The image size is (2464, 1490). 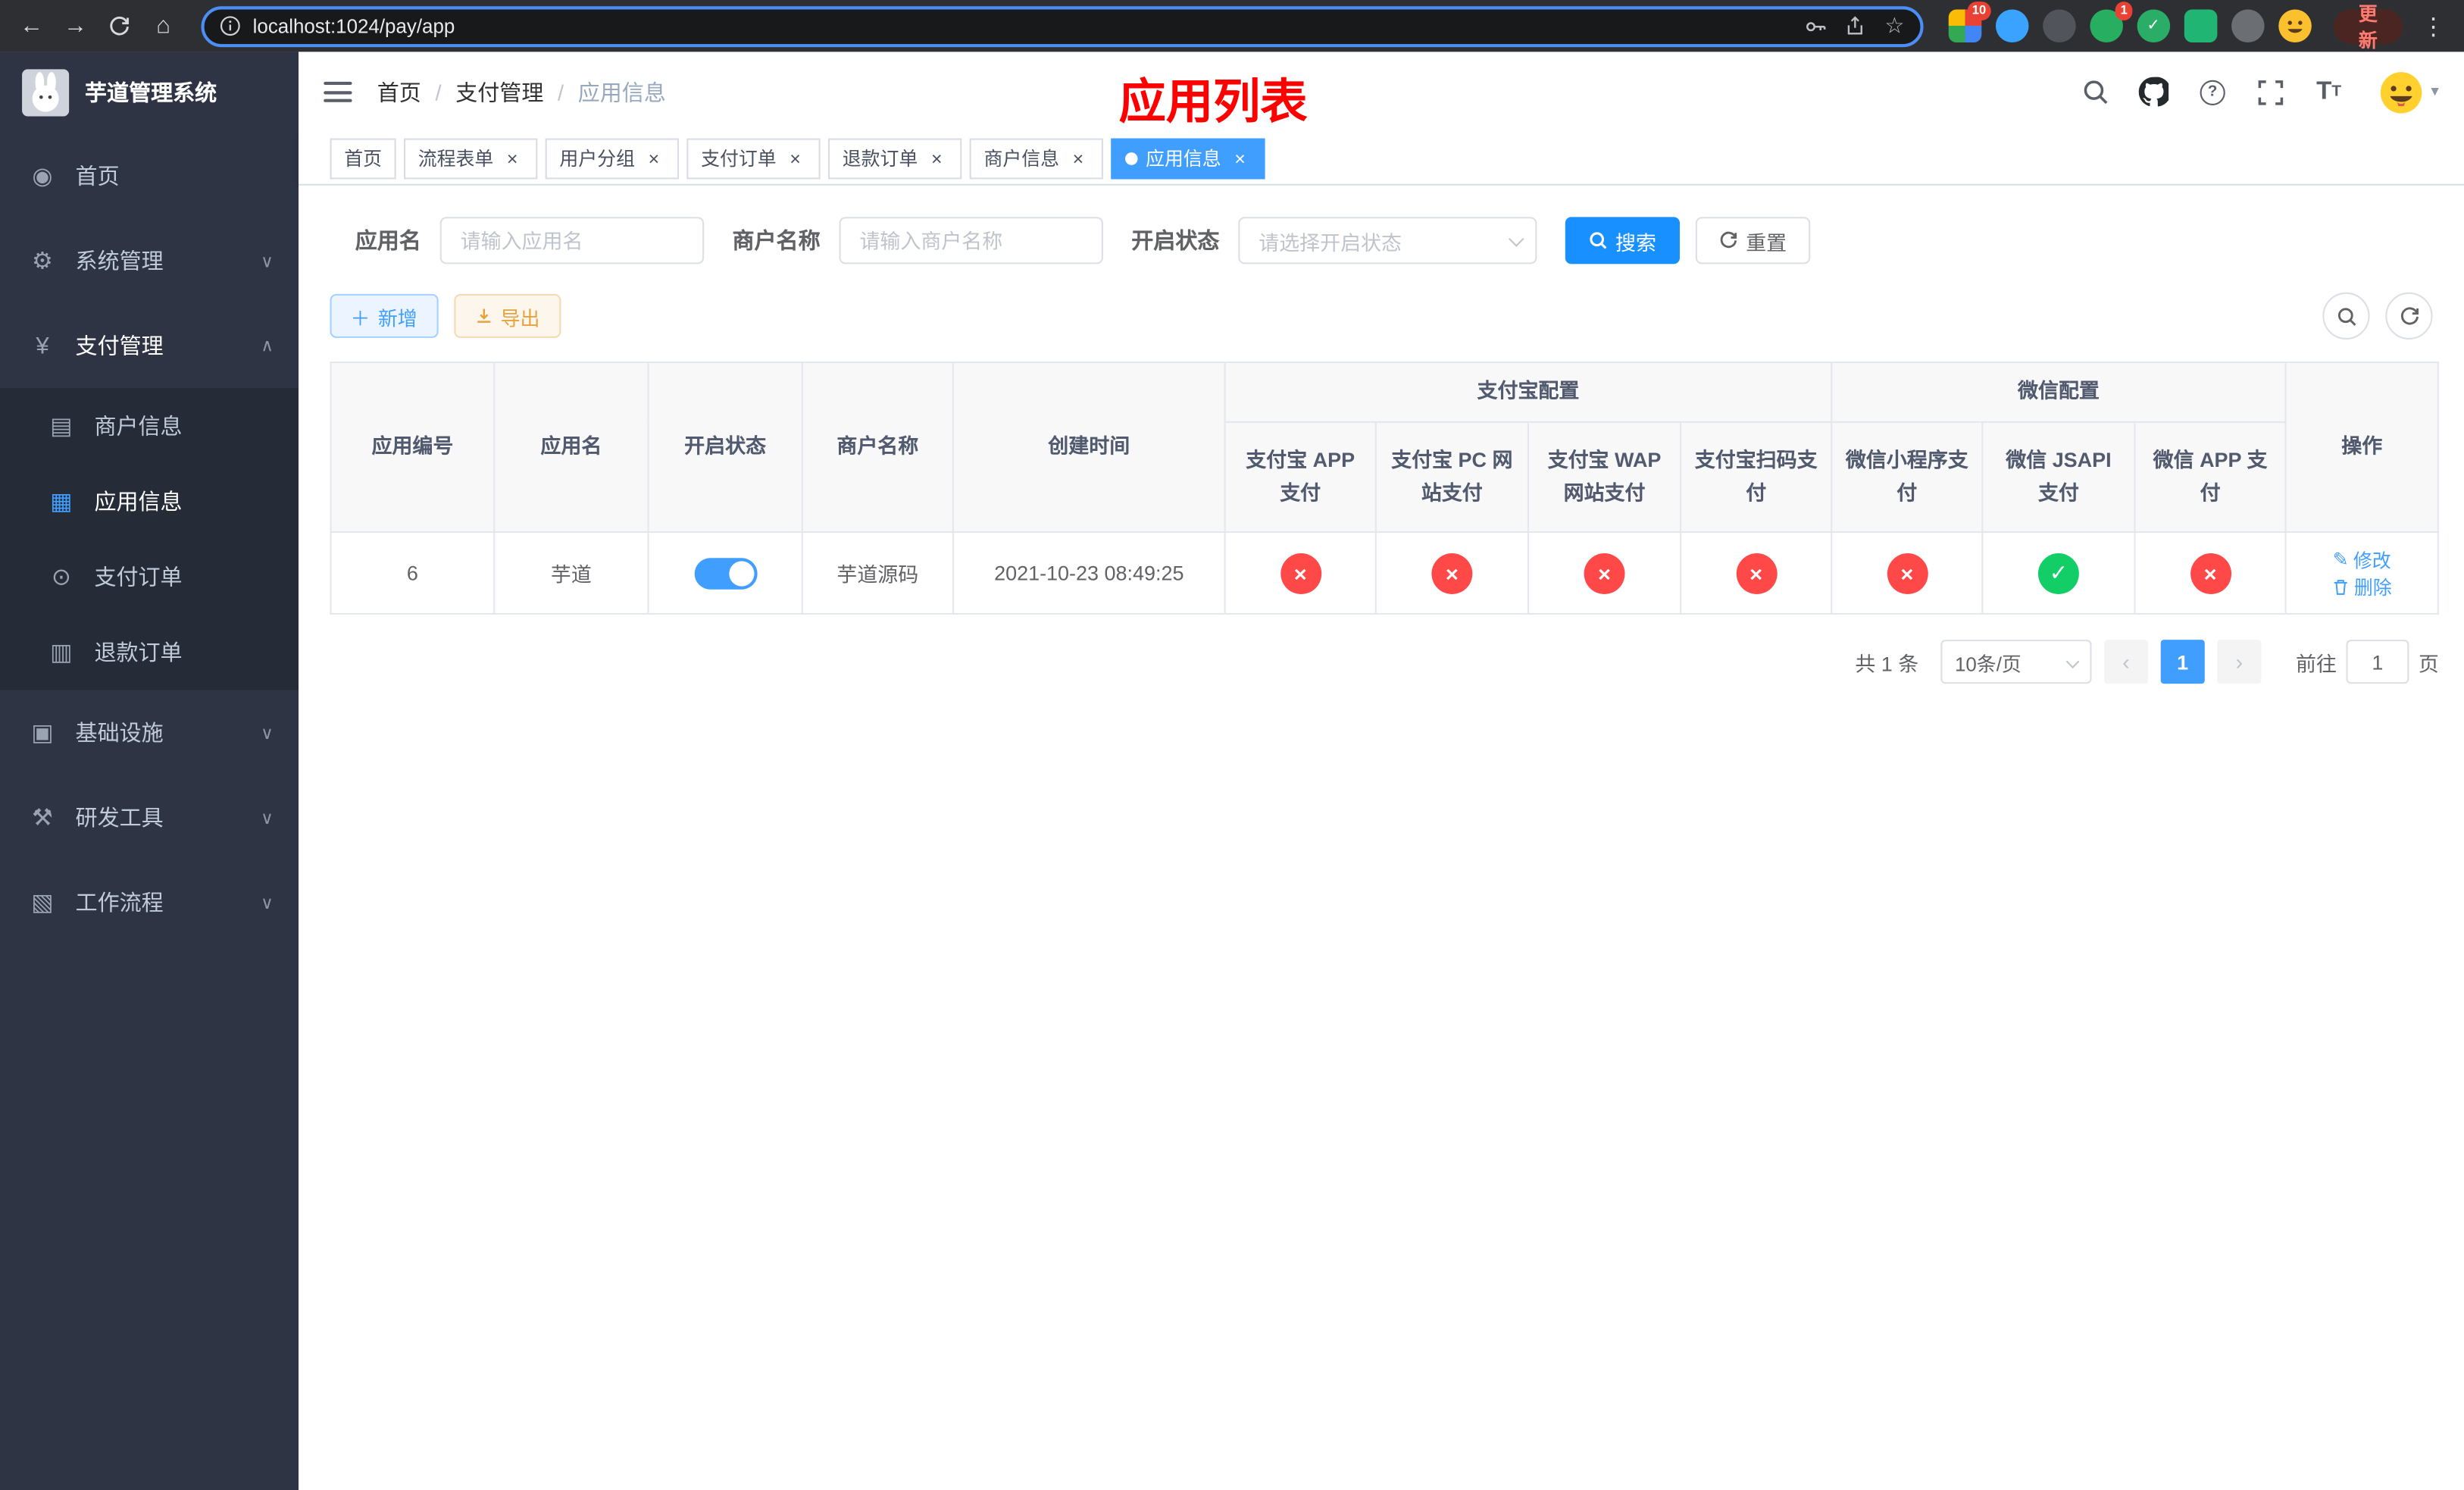 I want to click on sidebar-item-home: ◉ 首页, so click(x=149, y=176).